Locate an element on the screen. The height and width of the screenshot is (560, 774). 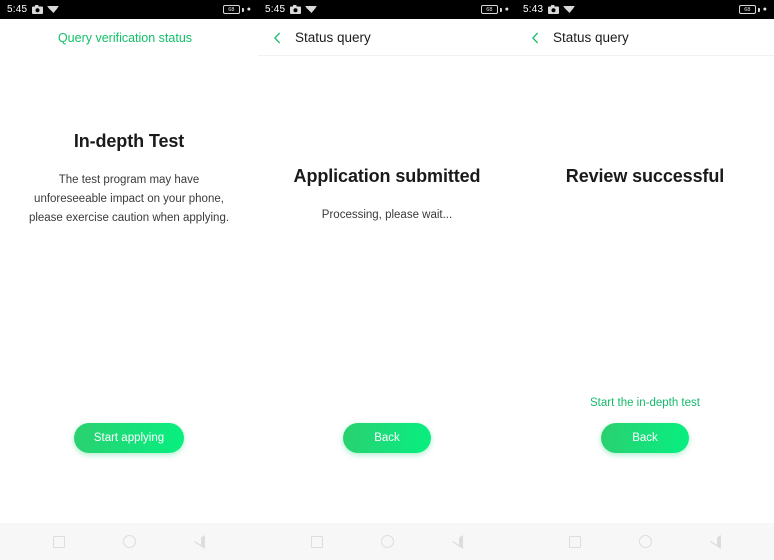
start-applying-button: Start applying is located at coordinates (129, 438).